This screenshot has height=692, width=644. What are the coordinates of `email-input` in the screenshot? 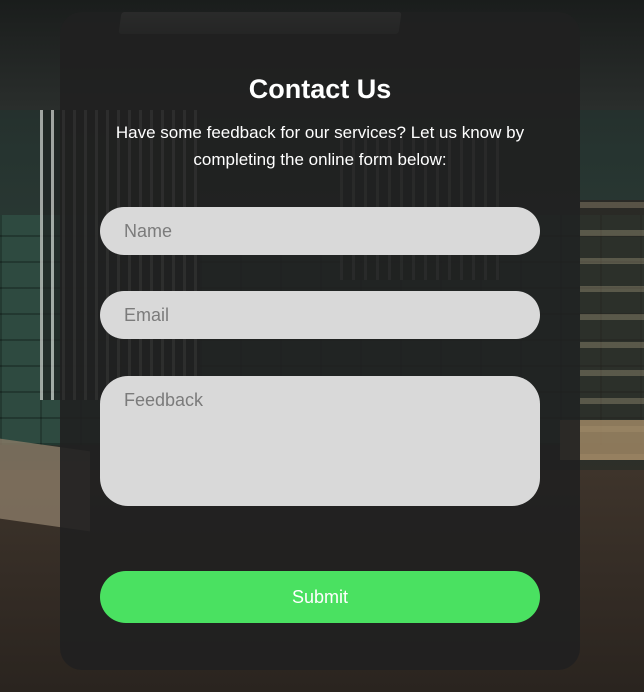 It's located at (320, 315).